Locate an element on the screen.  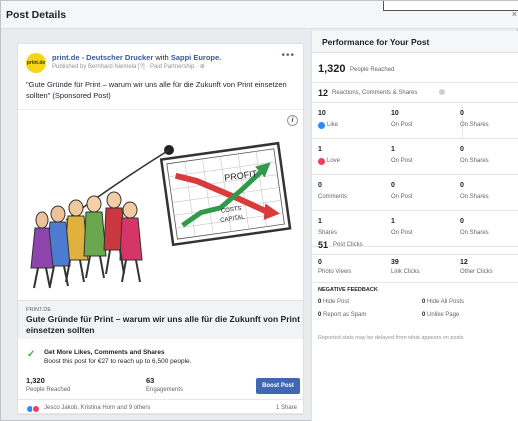
reactions-names: Jesco Jakob, Kristina Horn and 9 others is located at coordinates (97, 408).